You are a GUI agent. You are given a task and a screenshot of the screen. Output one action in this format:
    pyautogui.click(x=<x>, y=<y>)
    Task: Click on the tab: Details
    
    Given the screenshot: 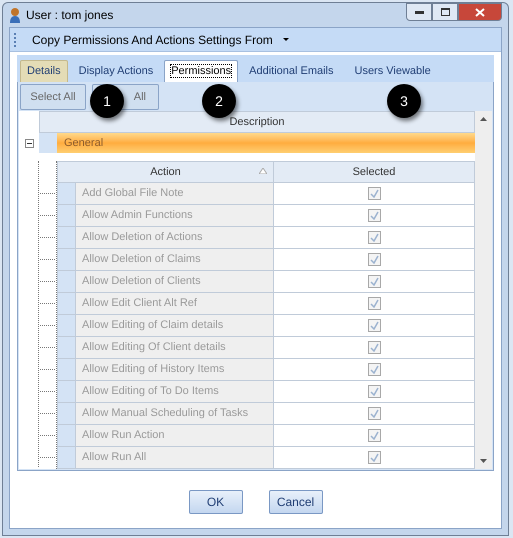 What is the action you would take?
    pyautogui.click(x=44, y=71)
    